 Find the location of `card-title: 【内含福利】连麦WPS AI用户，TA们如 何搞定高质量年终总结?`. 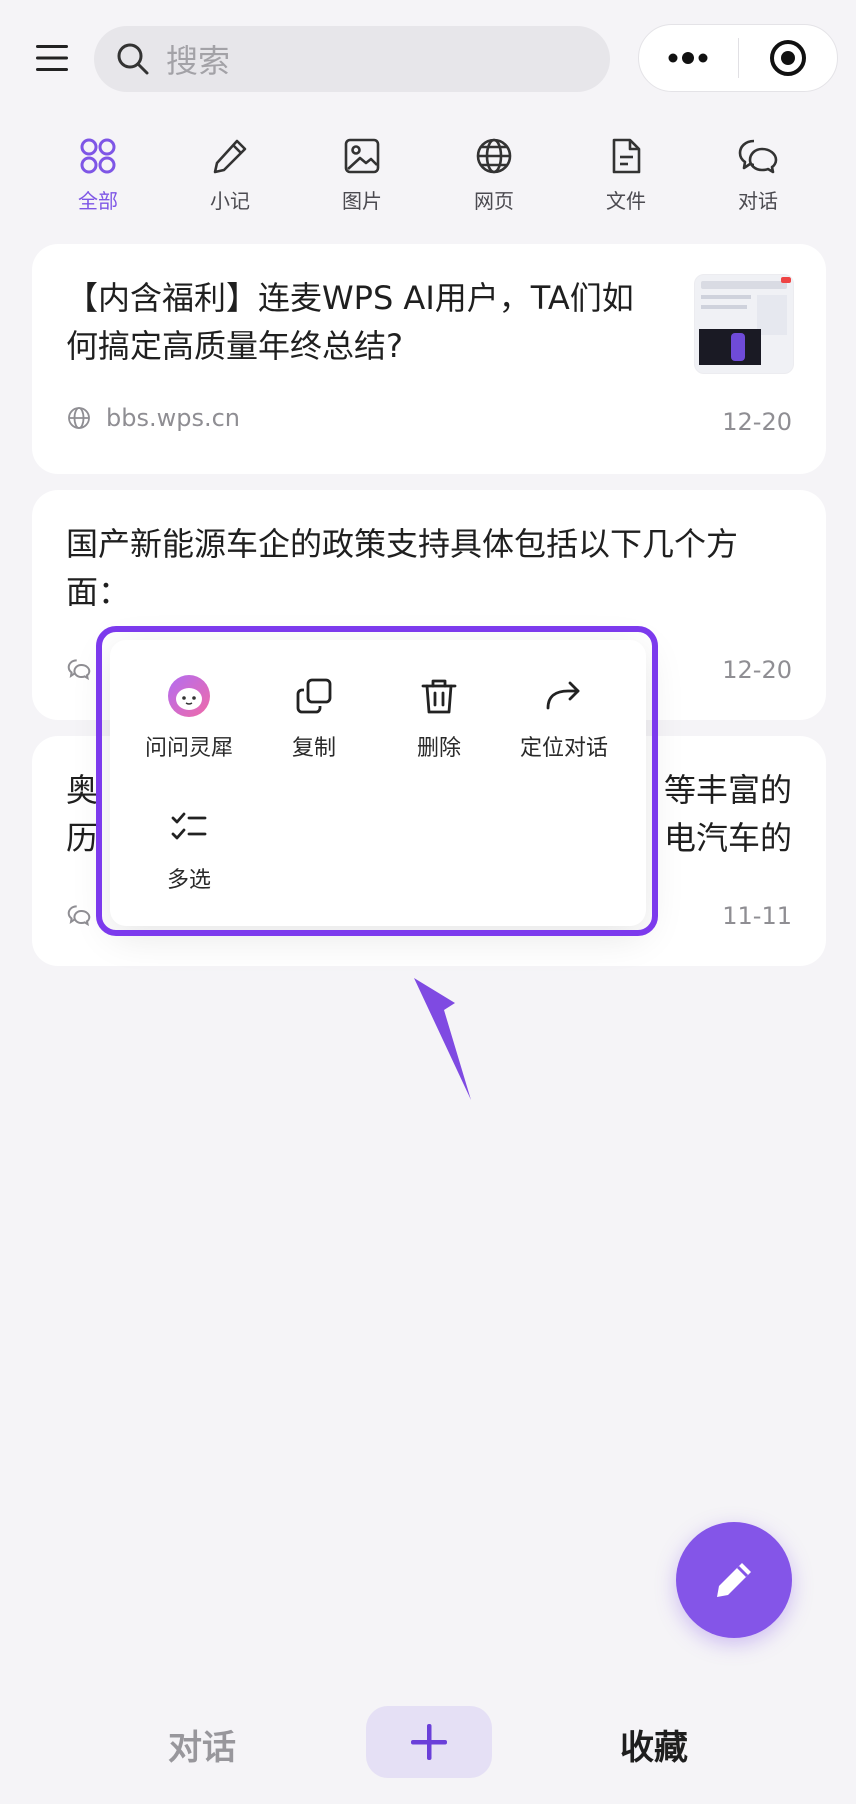

card-title: 【内含福利】连麦WPS AI用户，TA们如 何搞定高质量年终总结? is located at coordinates (350, 322).